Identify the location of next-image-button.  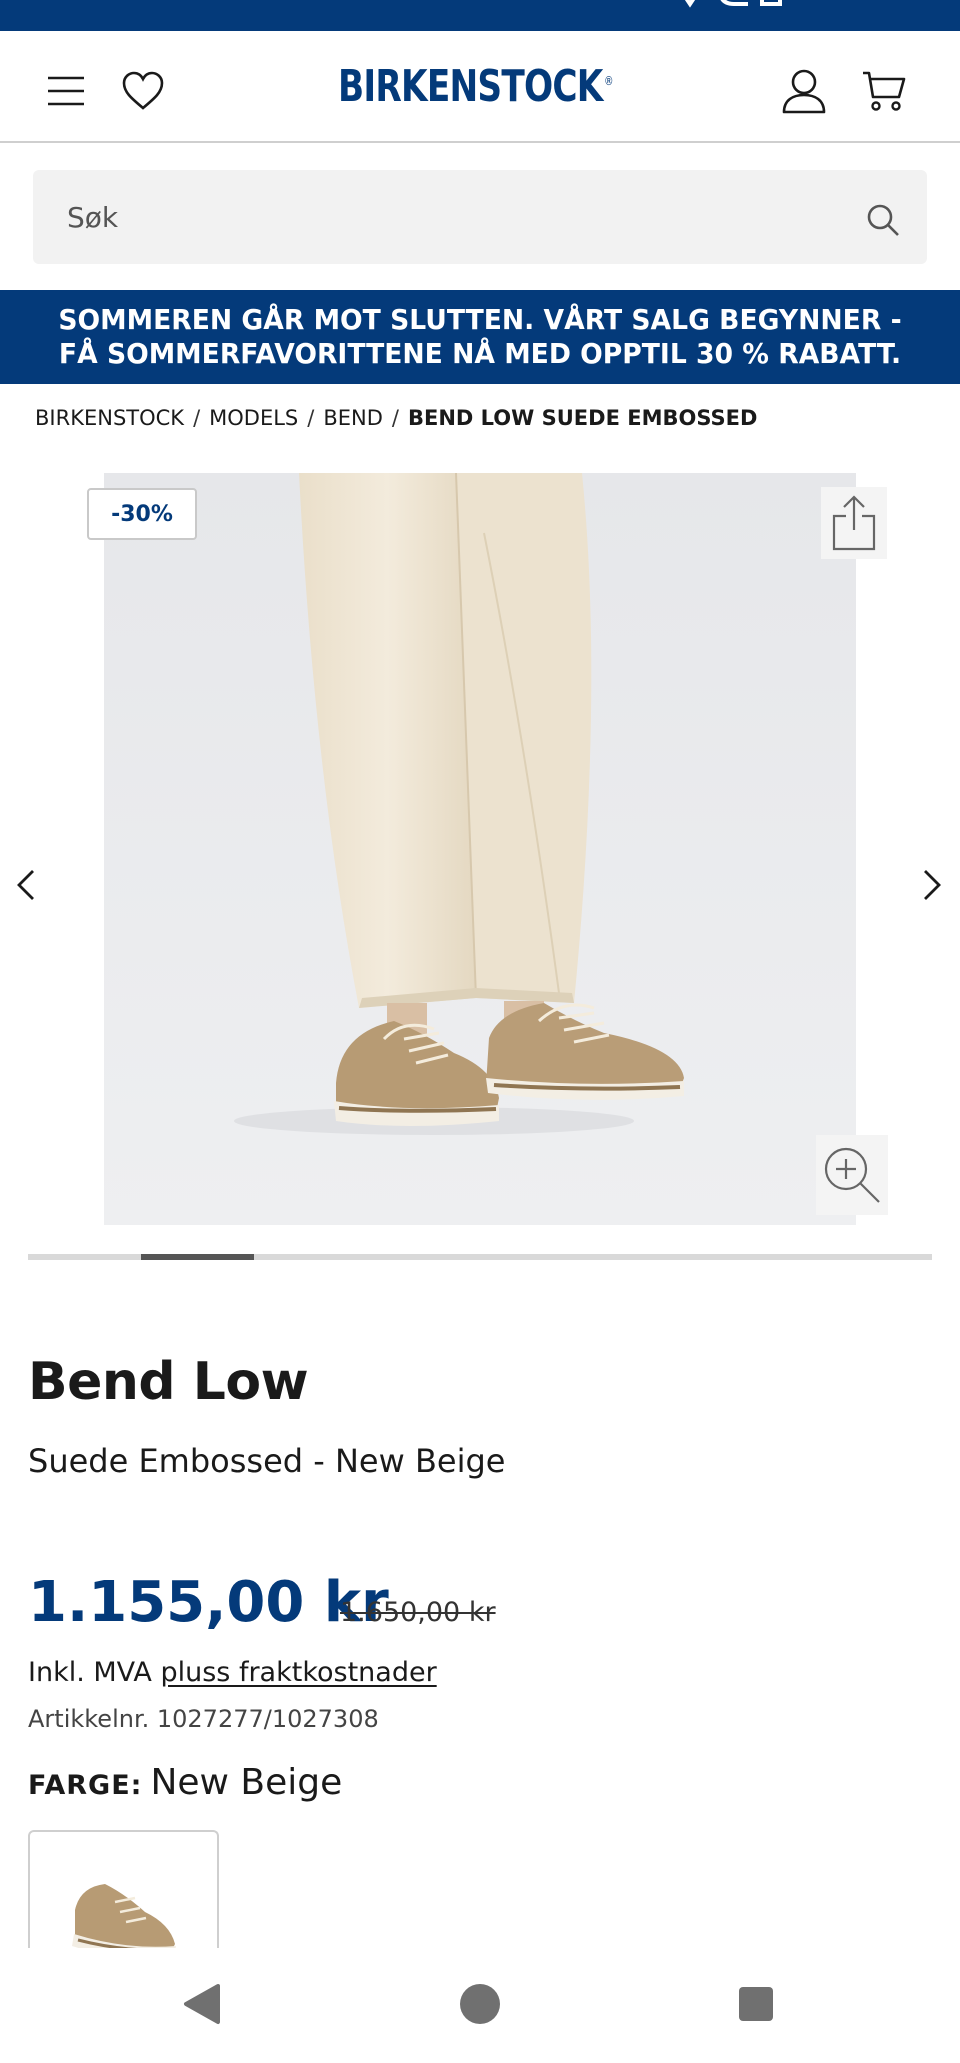
(932, 885).